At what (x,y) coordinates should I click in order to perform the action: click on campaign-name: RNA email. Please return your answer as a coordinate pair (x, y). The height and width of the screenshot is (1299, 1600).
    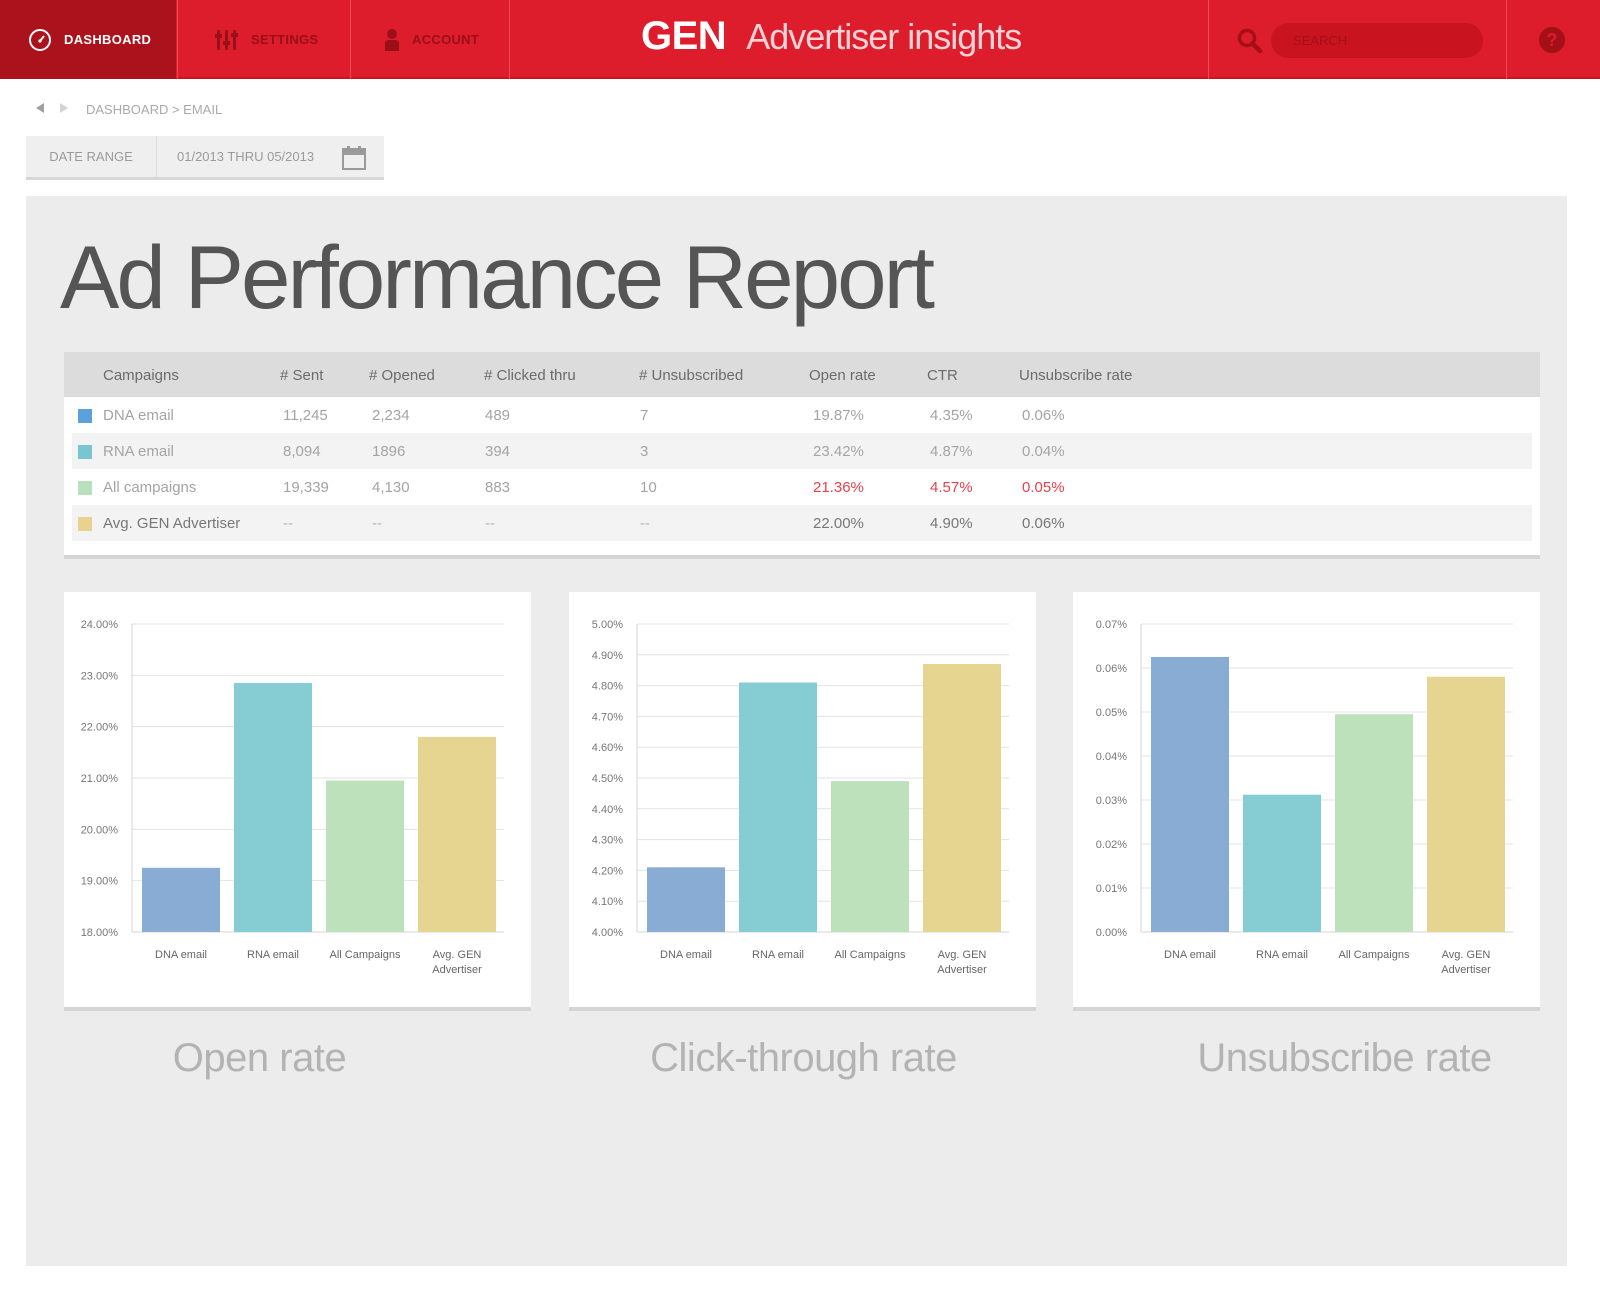
    Looking at the image, I should click on (138, 451).